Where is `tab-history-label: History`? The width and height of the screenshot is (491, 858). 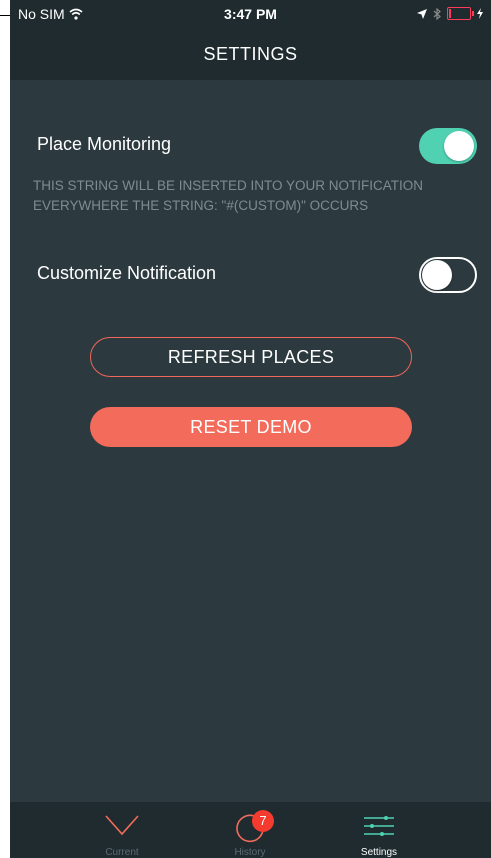
tab-history-label: History is located at coordinates (250, 852).